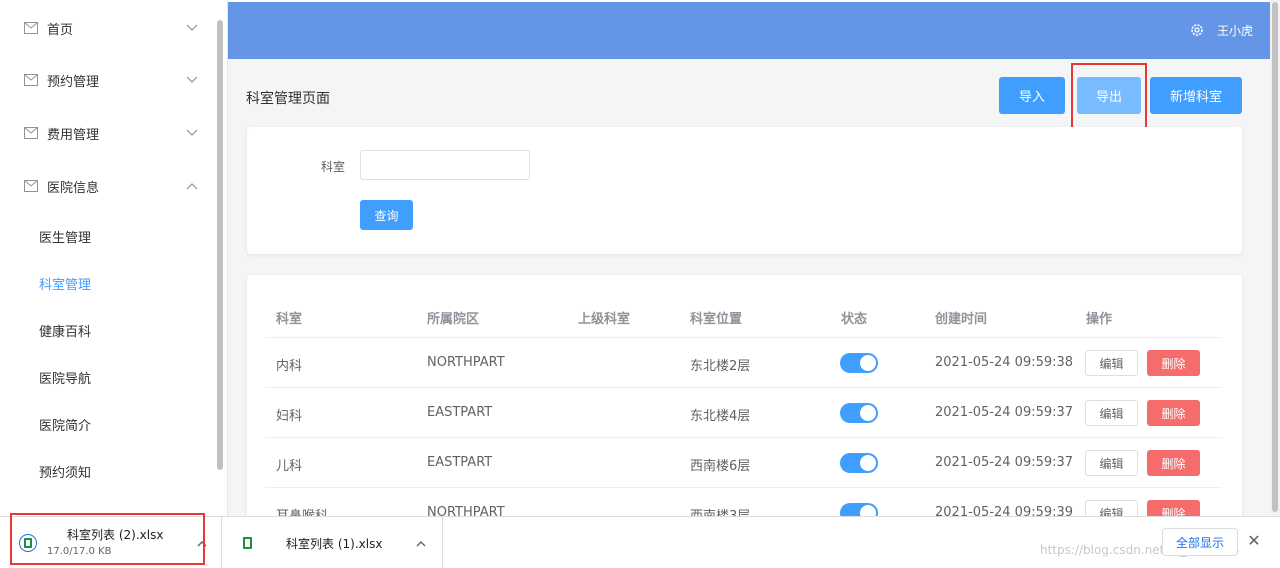 Image resolution: width=1280 pixels, height=568 pixels. Describe the element at coordinates (65, 285) in the screenshot. I see `sub-item-label: 科室管理` at that location.